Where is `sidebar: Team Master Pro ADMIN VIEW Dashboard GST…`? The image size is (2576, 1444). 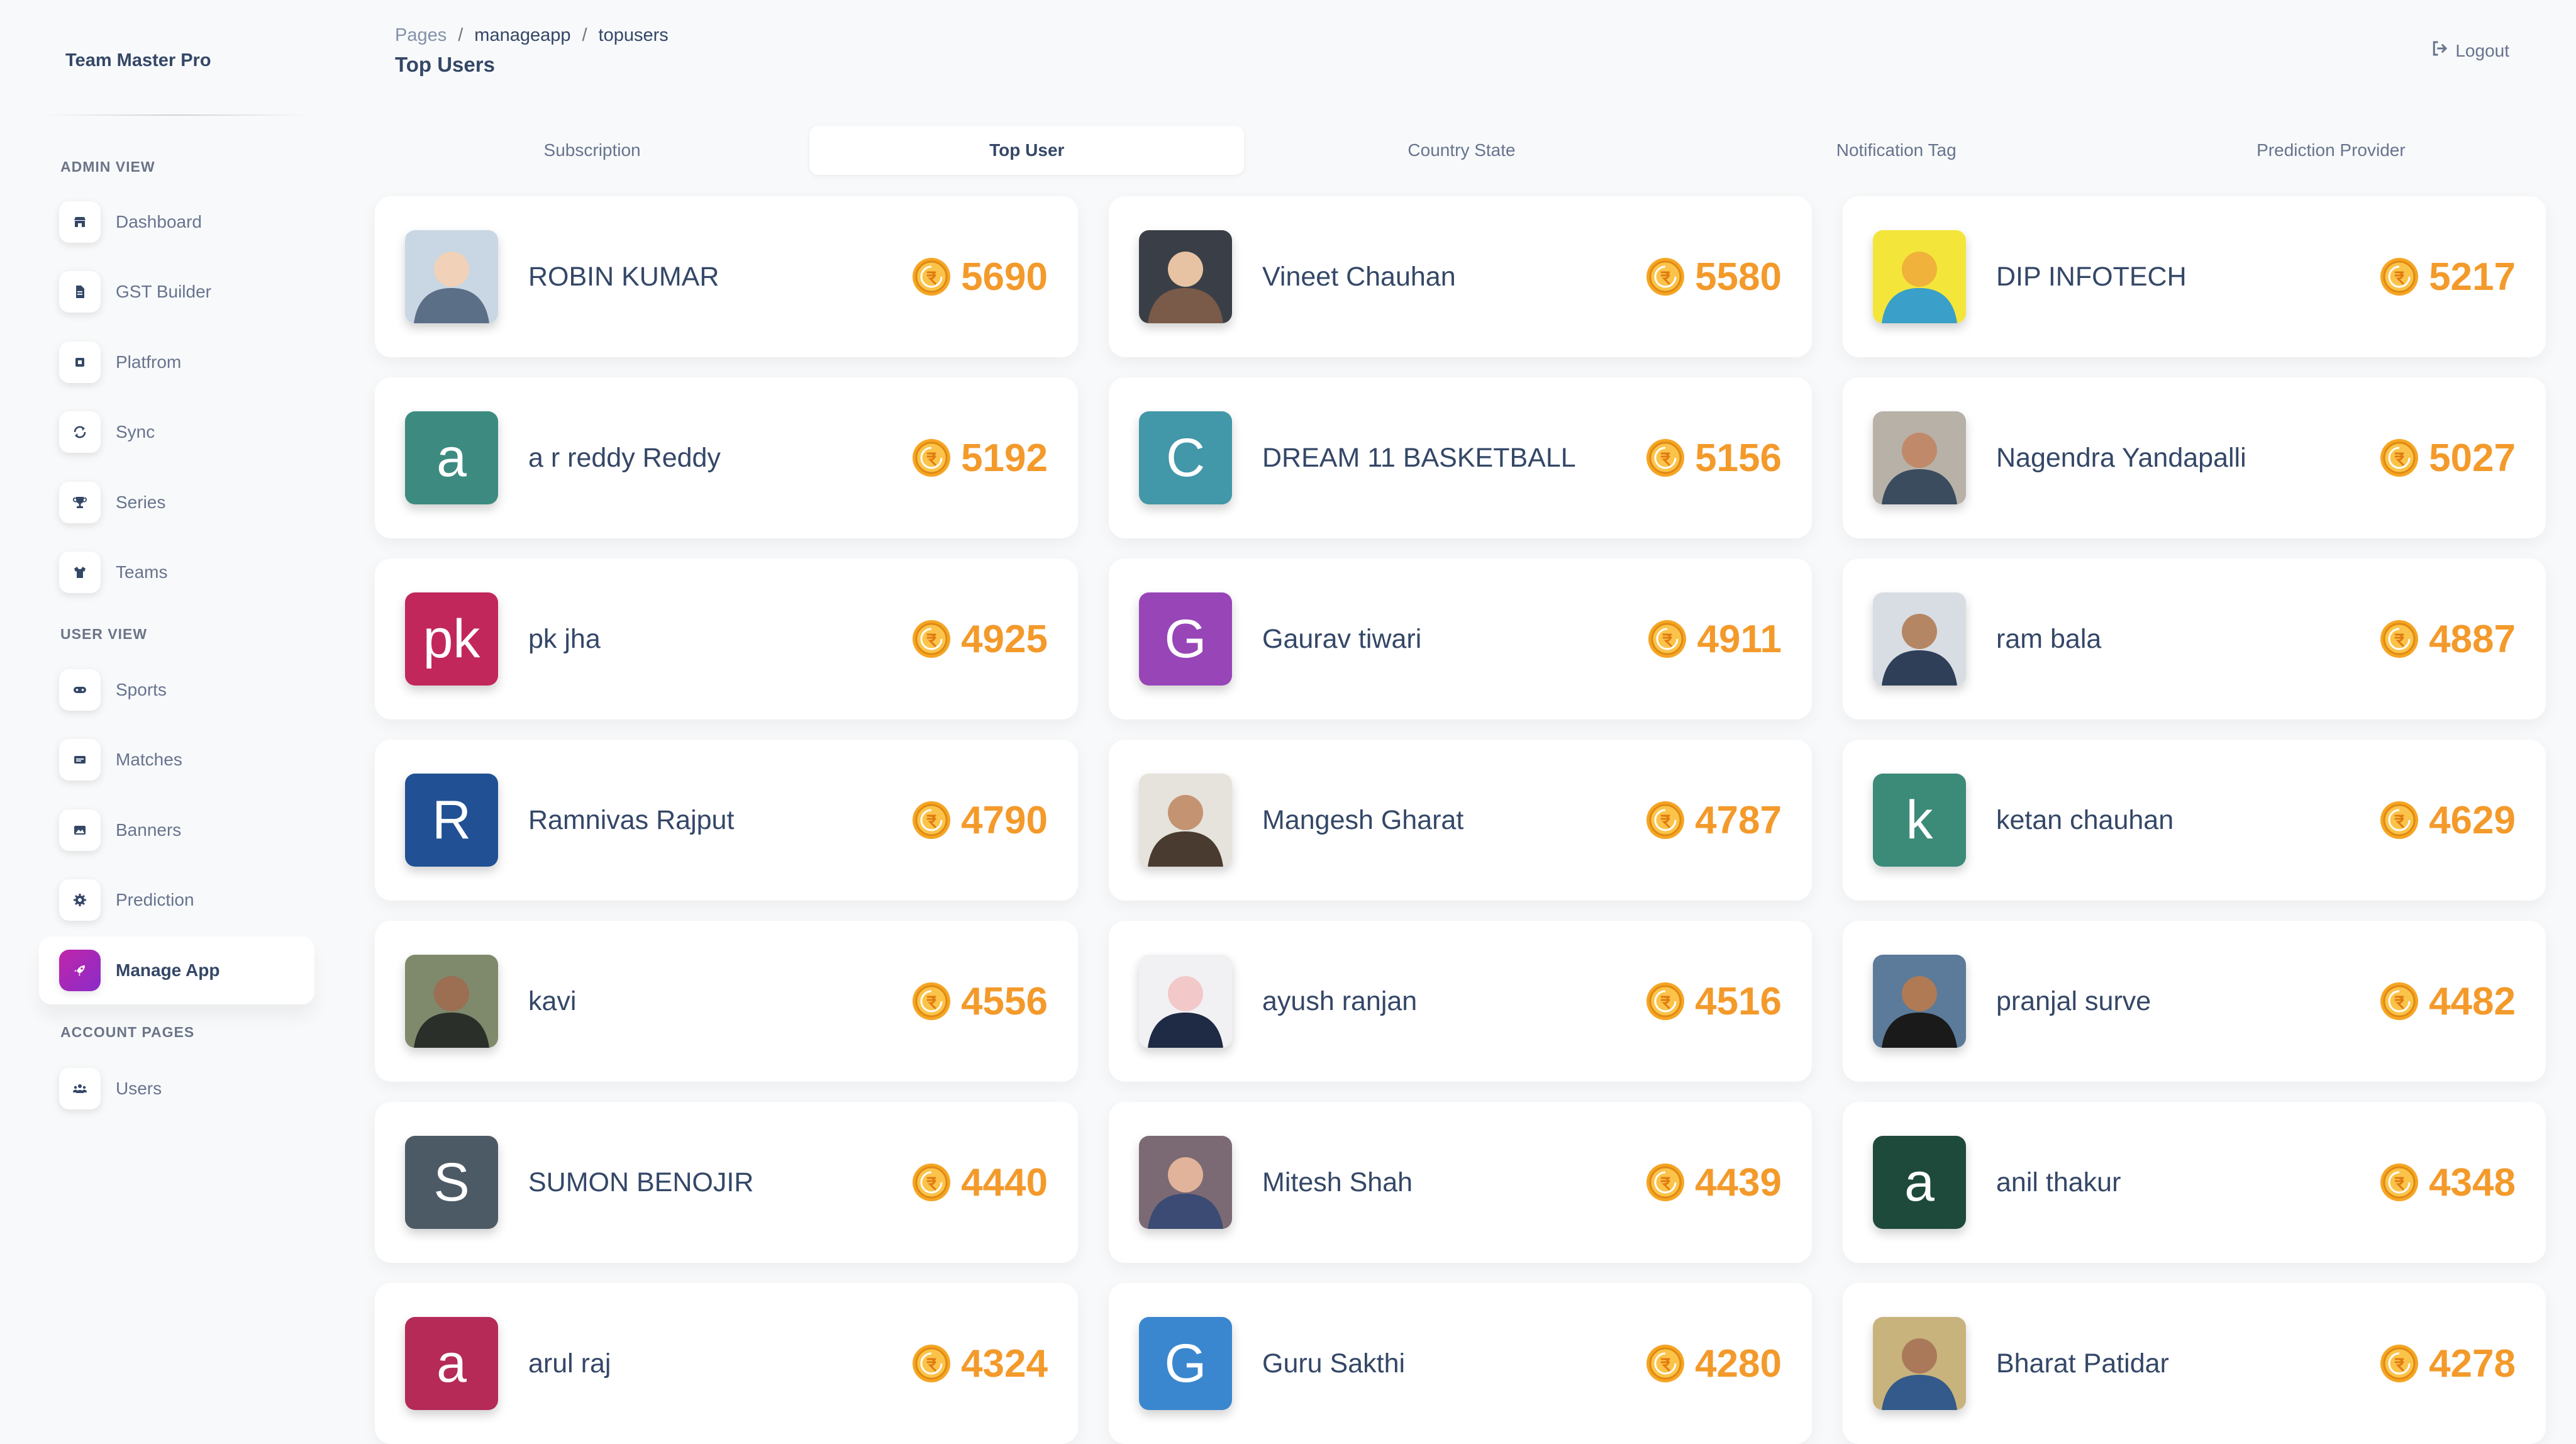
sidebar: Team Master Pro ADMIN VIEW Dashboard GST… is located at coordinates (170, 720).